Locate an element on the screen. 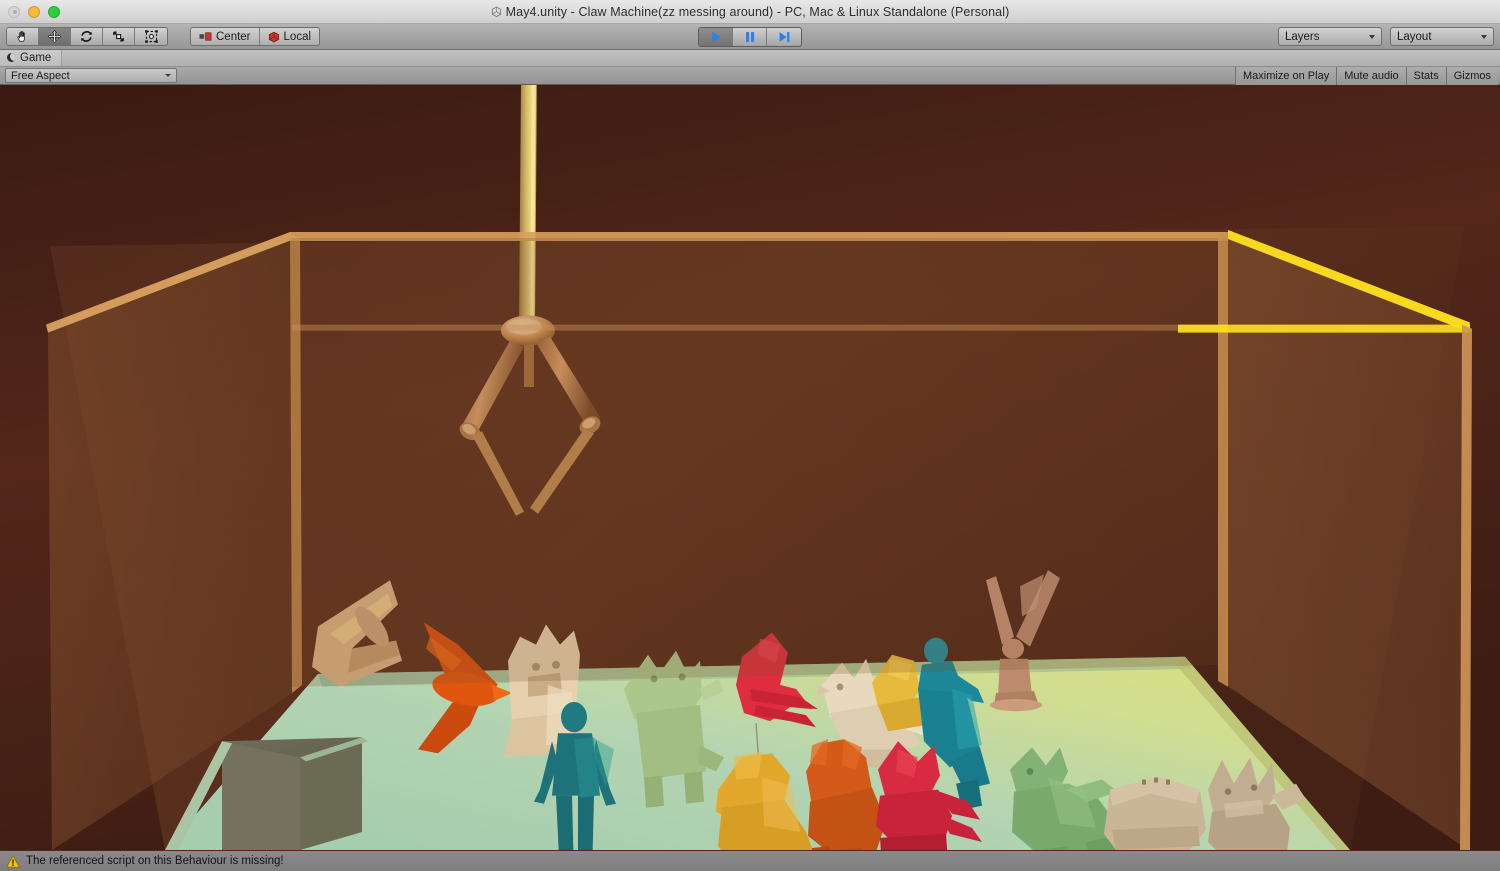 This screenshot has height=871, width=1500. pause-icon is located at coordinates (749, 36).